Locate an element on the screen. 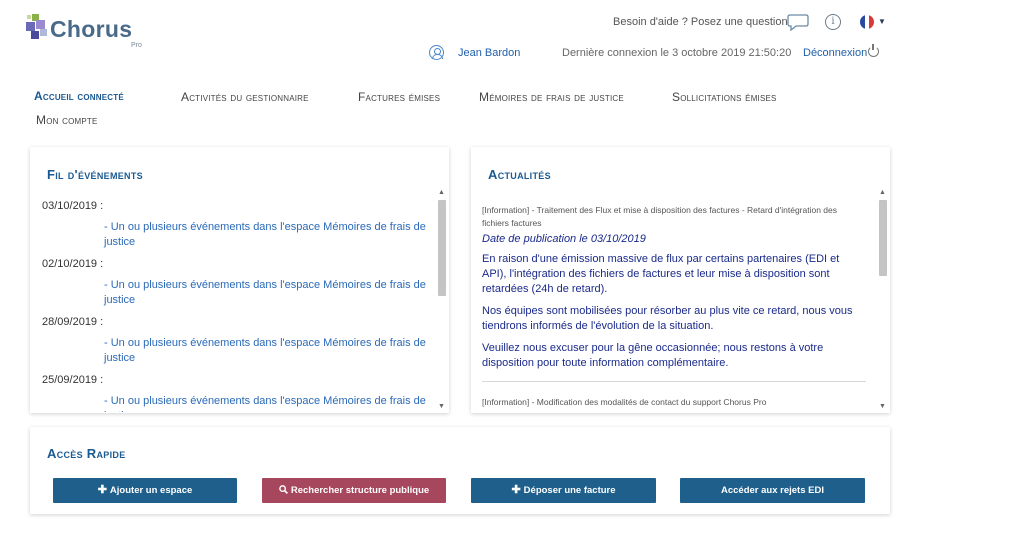 Image resolution: width=1024 pixels, height=537 pixels. chat-icon is located at coordinates (798, 22).